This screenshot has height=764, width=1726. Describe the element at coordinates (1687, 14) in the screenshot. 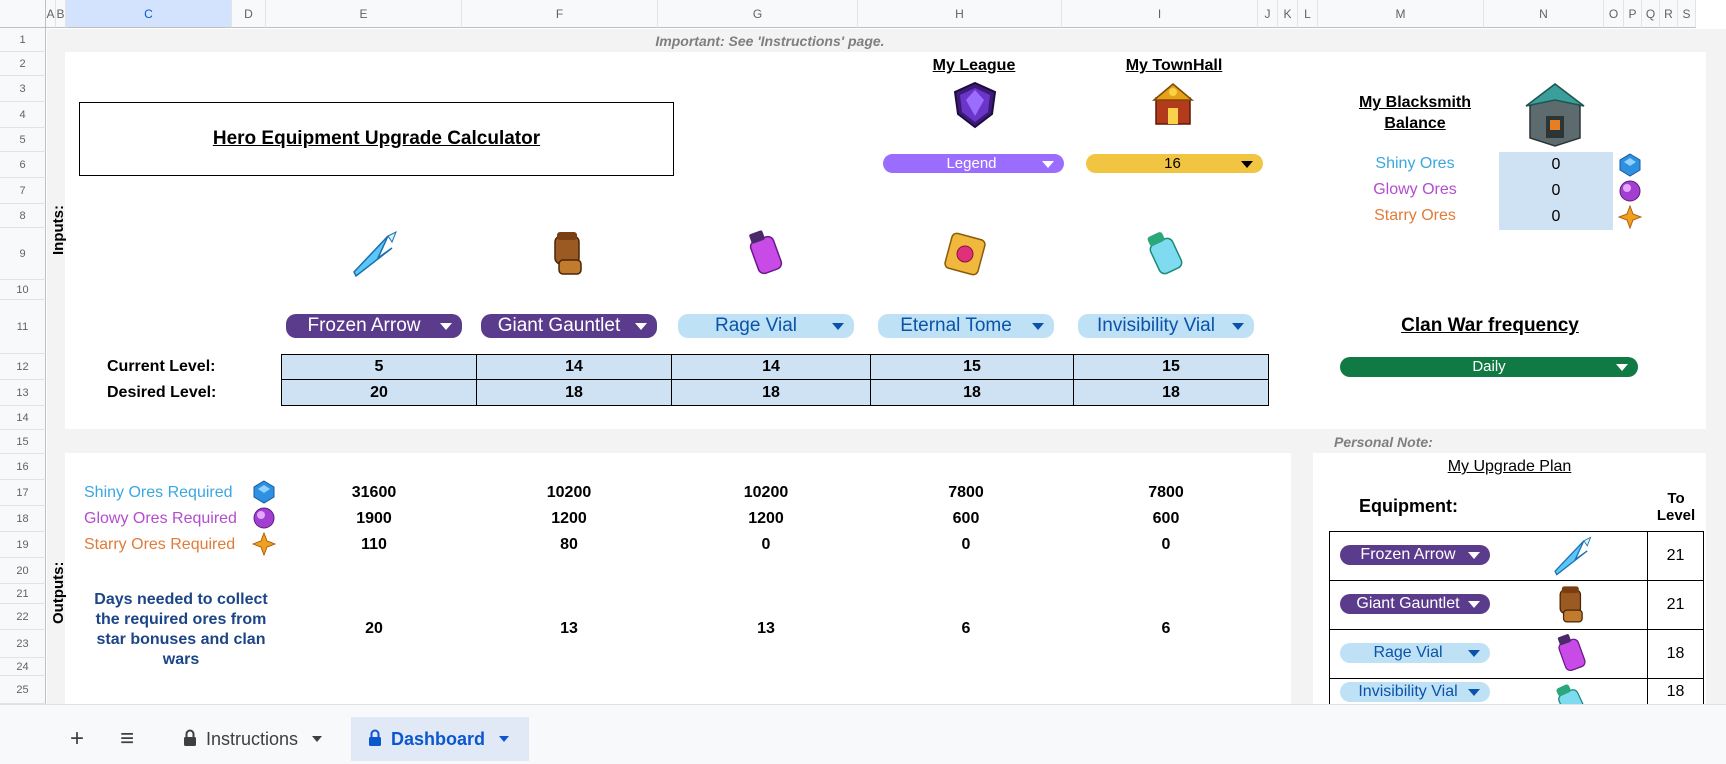

I see `column-header-s: S` at that location.